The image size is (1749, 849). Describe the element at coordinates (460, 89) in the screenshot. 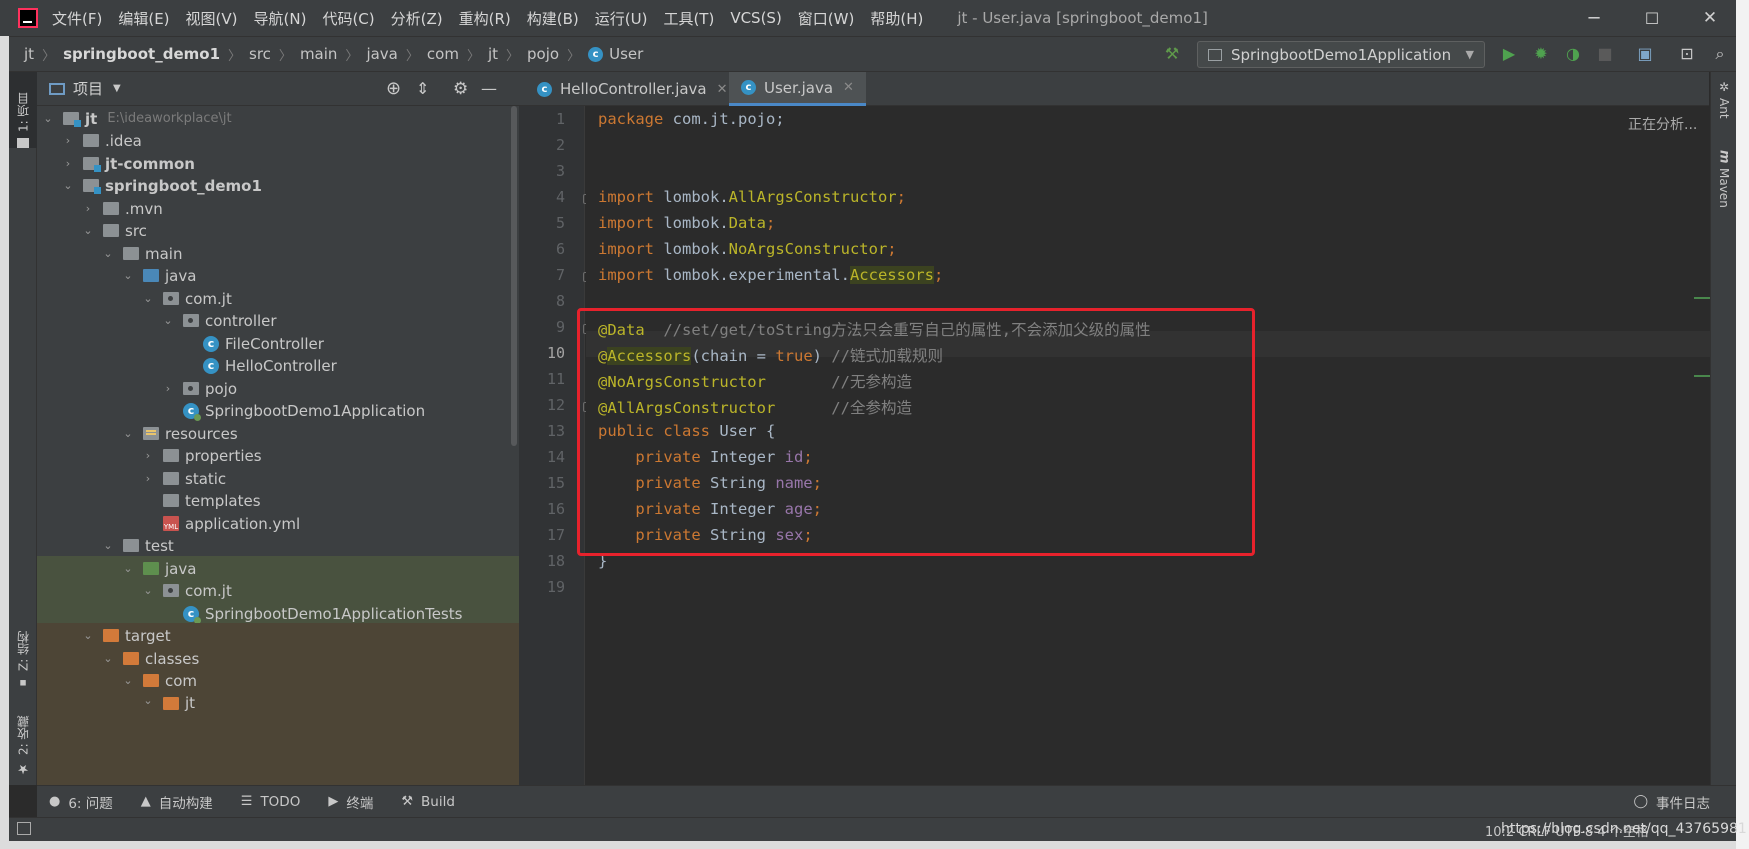

I see `gear-icon: ⚙` at that location.